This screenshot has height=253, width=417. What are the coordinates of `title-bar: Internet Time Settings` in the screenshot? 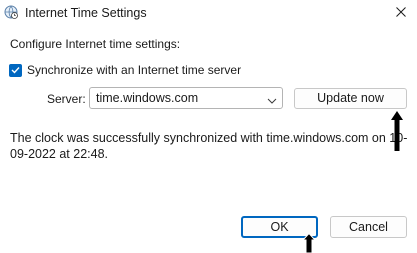 It's located at (208, 13).